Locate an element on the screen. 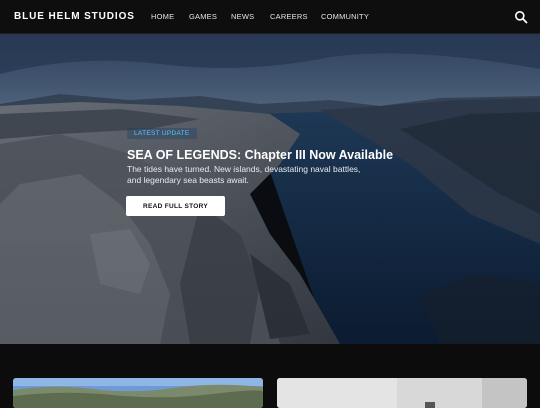 The width and height of the screenshot is (540, 408). nav-news: NEWS is located at coordinates (242, 16).